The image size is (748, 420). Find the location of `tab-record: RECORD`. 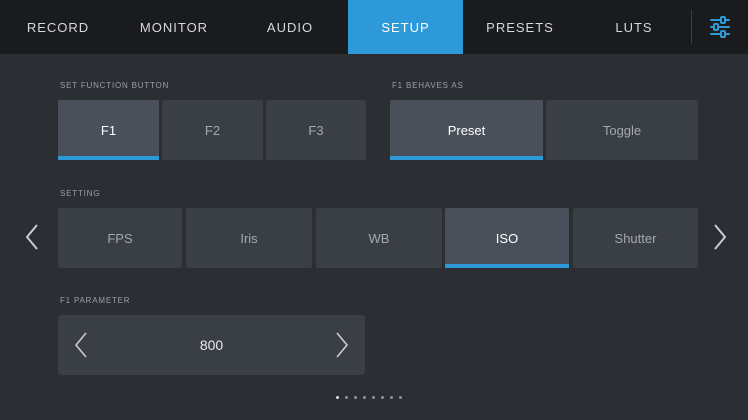

tab-record: RECORD is located at coordinates (58, 27).